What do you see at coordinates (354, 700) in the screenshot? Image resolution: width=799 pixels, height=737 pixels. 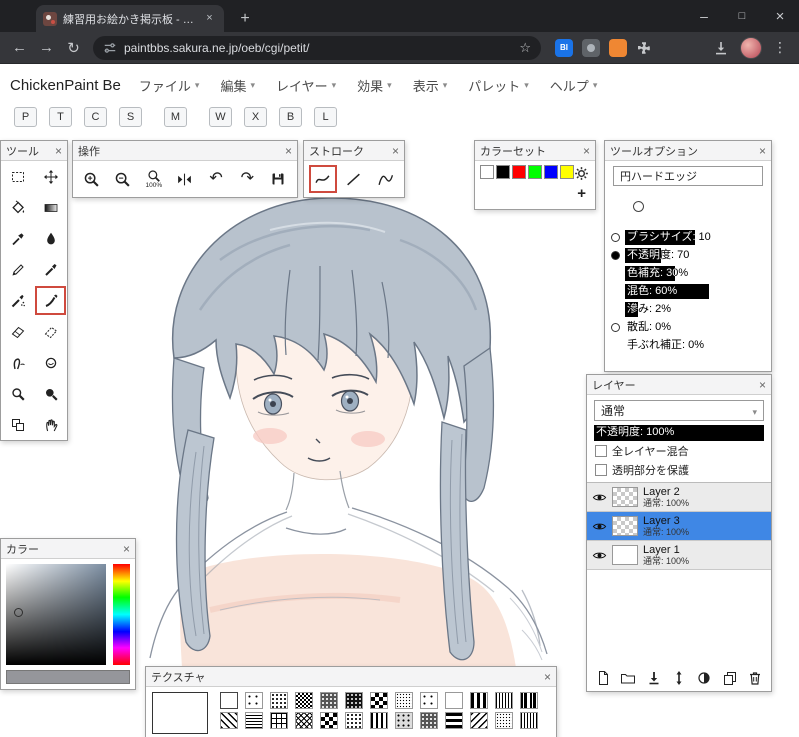 I see `texture-swatch-dots-very-dense` at bounding box center [354, 700].